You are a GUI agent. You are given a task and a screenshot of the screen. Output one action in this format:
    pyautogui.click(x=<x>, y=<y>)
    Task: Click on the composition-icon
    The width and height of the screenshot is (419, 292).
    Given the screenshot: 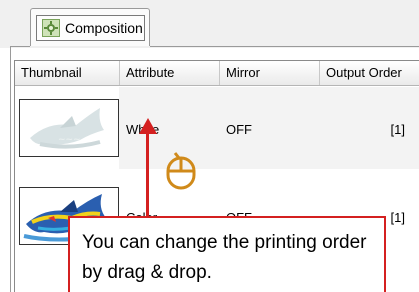 What is the action you would take?
    pyautogui.click(x=51, y=28)
    